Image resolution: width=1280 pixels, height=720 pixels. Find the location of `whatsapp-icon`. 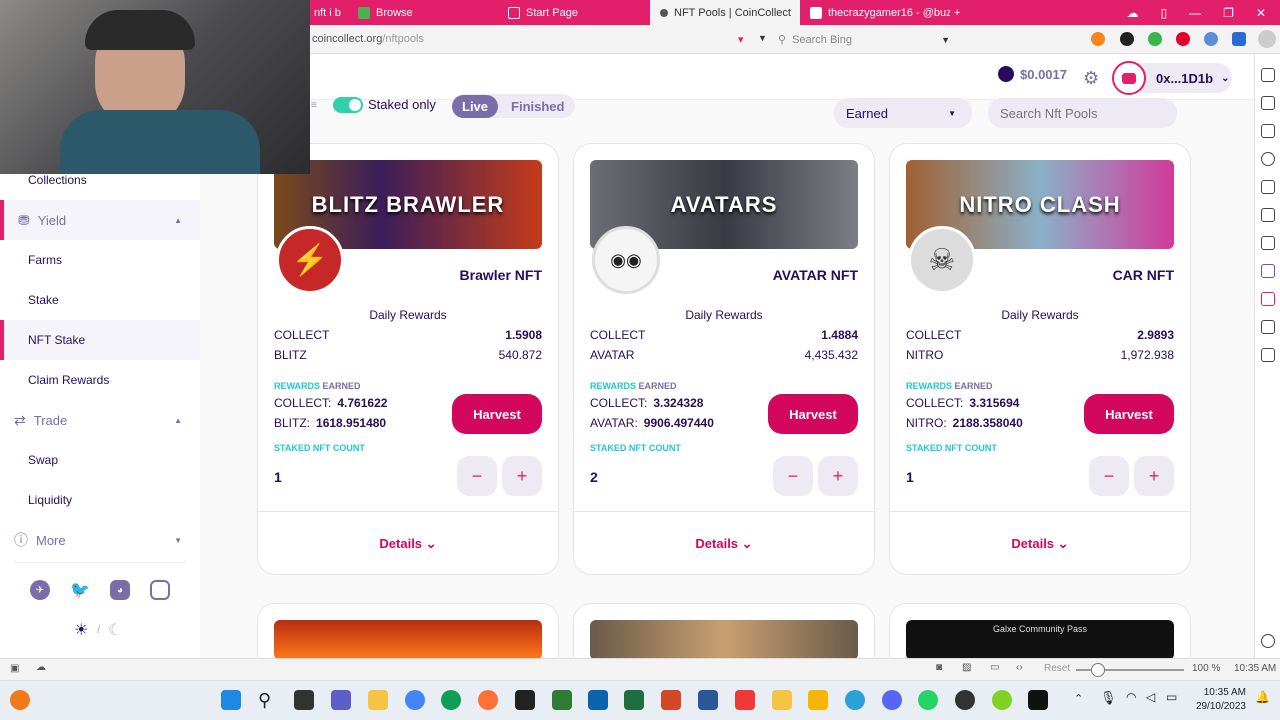

whatsapp-icon is located at coordinates (928, 700).